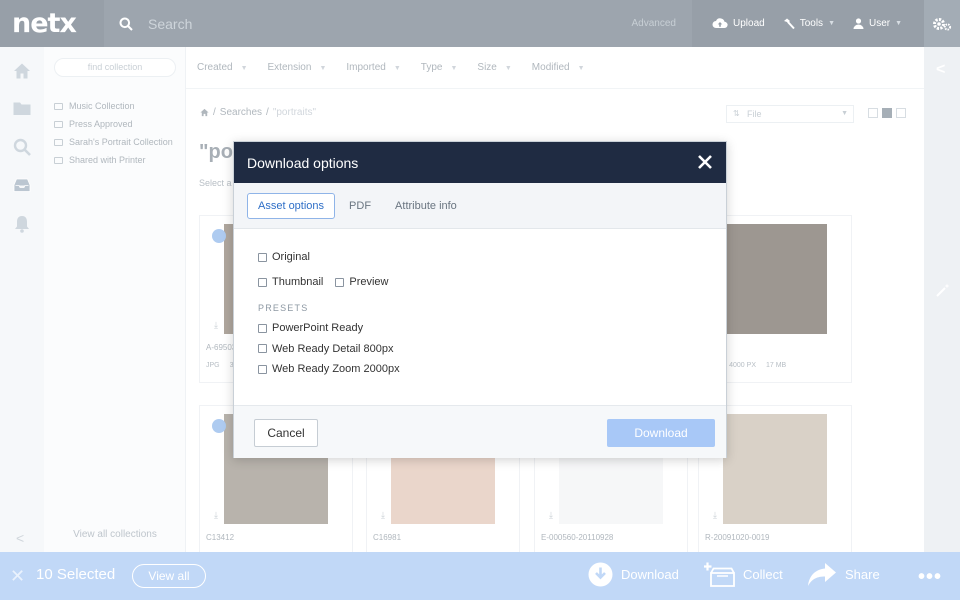 The width and height of the screenshot is (960, 600). I want to click on share-button: Share, so click(843, 574).